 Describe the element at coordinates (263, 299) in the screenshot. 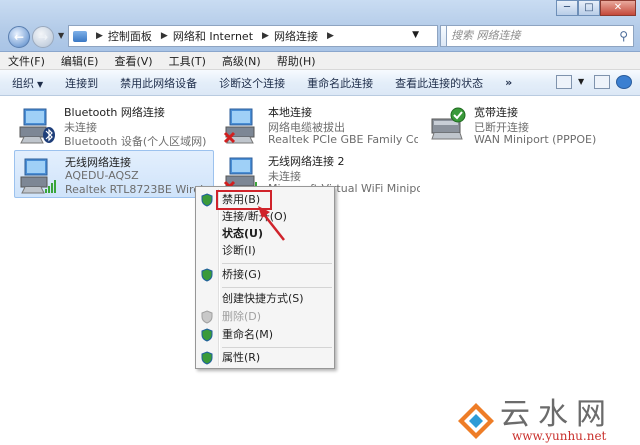

I see `menu-item-create-shortcut: 创建快捷方式(S)` at that location.